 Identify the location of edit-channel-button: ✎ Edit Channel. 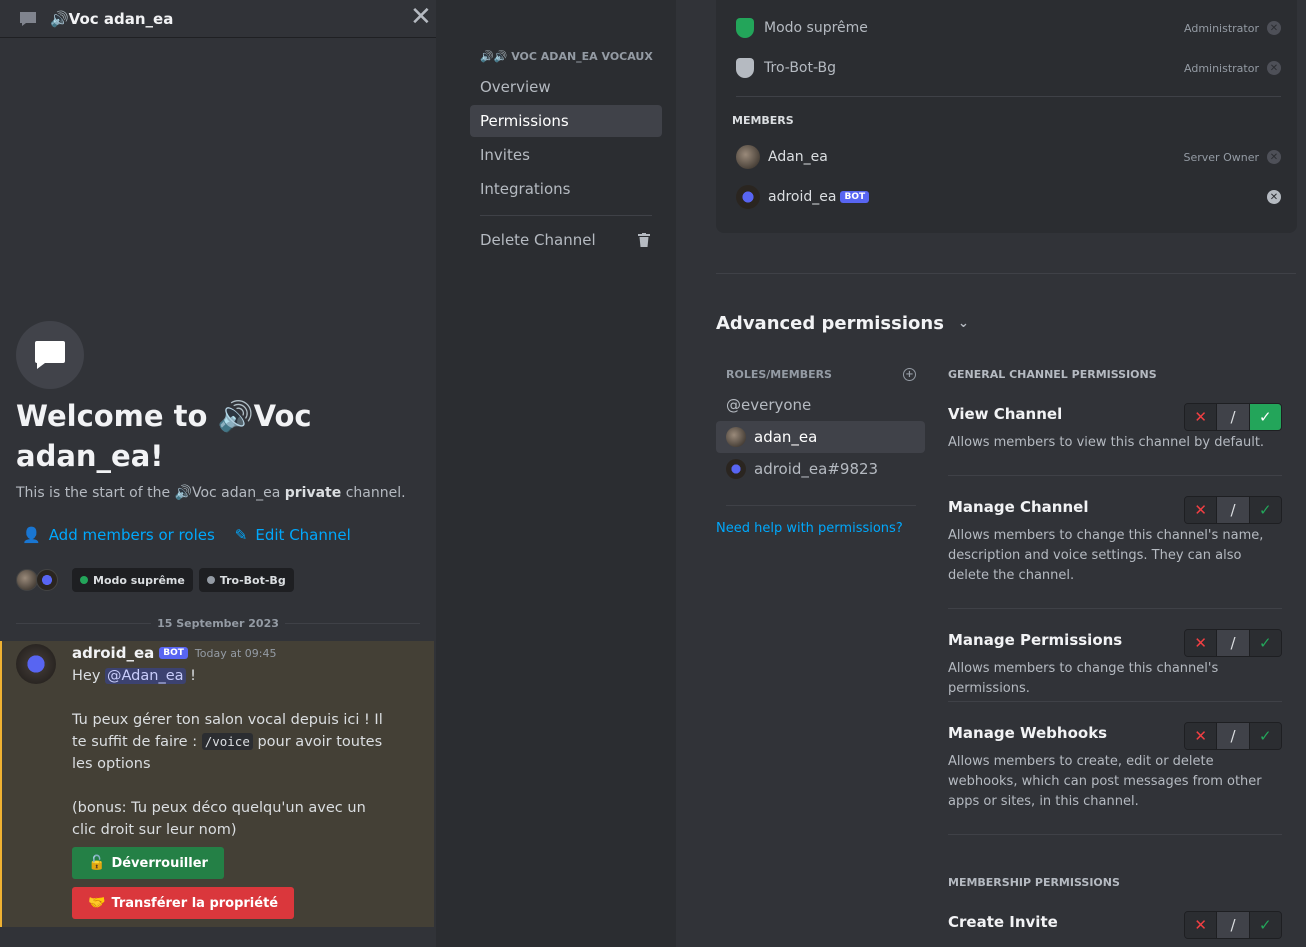
(293, 535).